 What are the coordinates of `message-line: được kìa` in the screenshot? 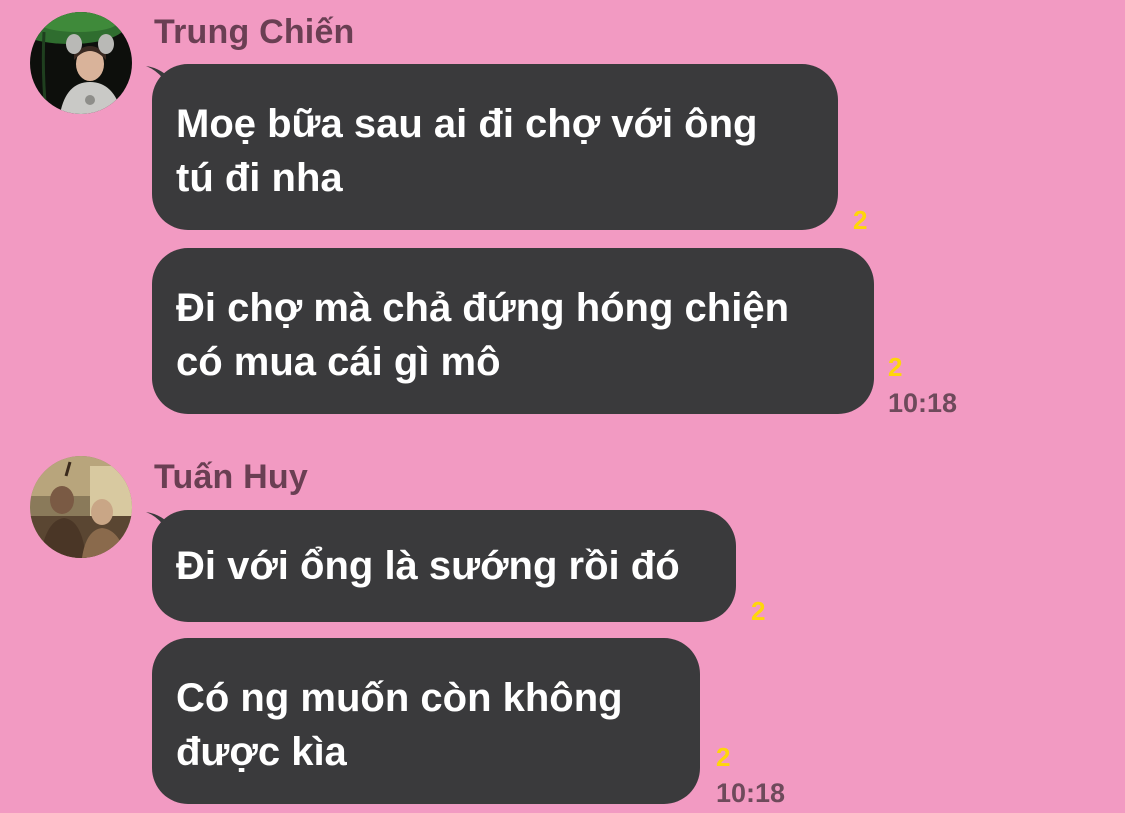 It's located at (261, 752).